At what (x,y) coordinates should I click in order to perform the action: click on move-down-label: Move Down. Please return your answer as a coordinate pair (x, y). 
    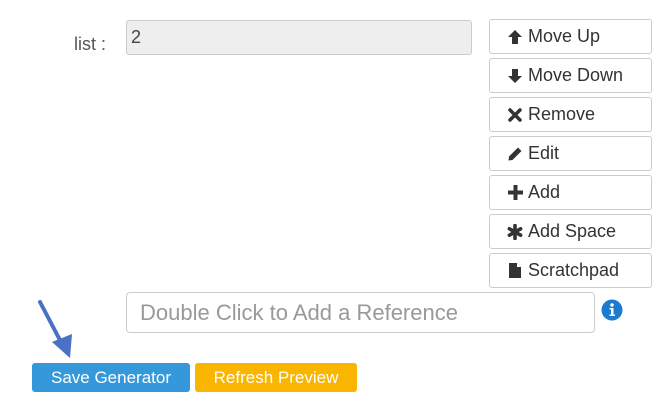
    Looking at the image, I should click on (576, 75).